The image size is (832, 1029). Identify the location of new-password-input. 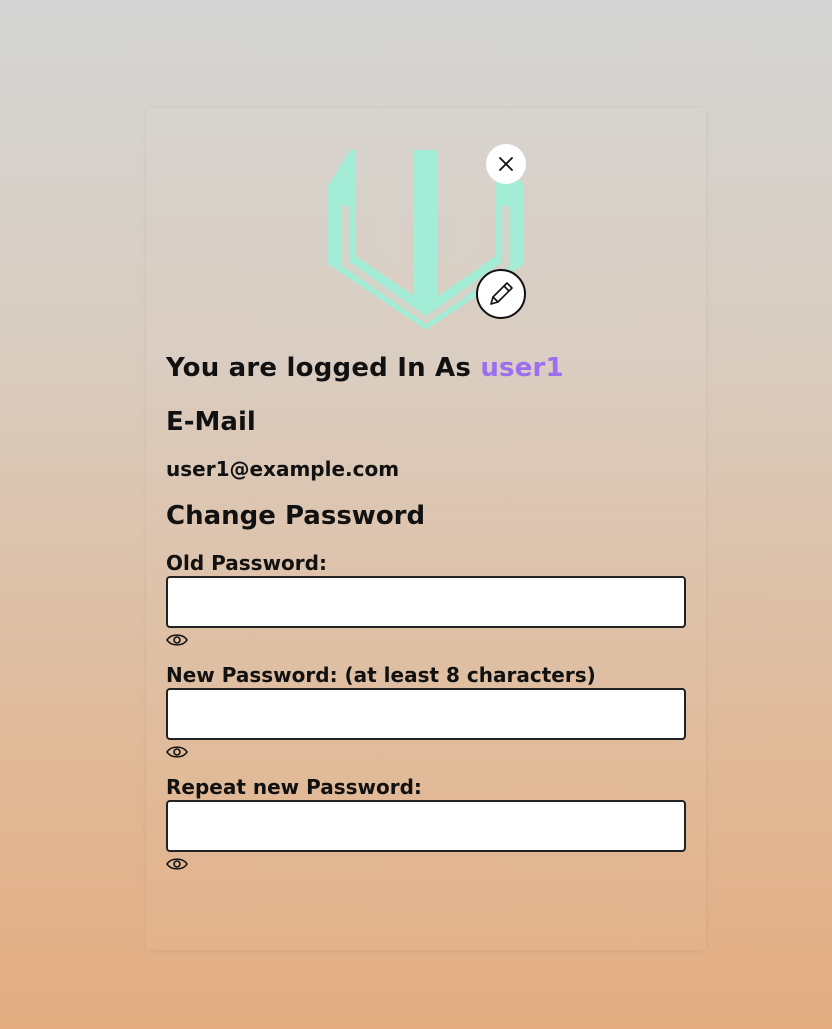
(426, 714).